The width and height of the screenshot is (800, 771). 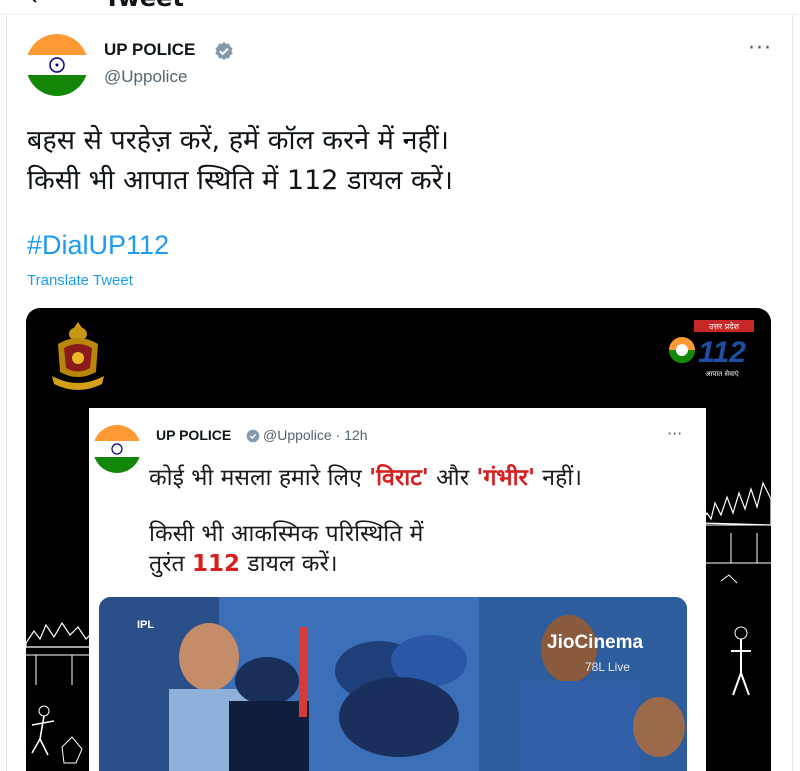 What do you see at coordinates (194, 435) in the screenshot?
I see `embedded-author-name: UP POLICE` at bounding box center [194, 435].